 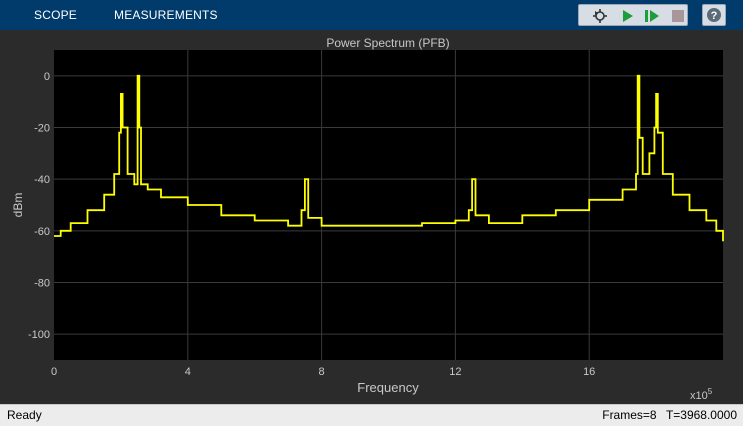 I want to click on x-tick-label: 8, so click(x=322, y=372).